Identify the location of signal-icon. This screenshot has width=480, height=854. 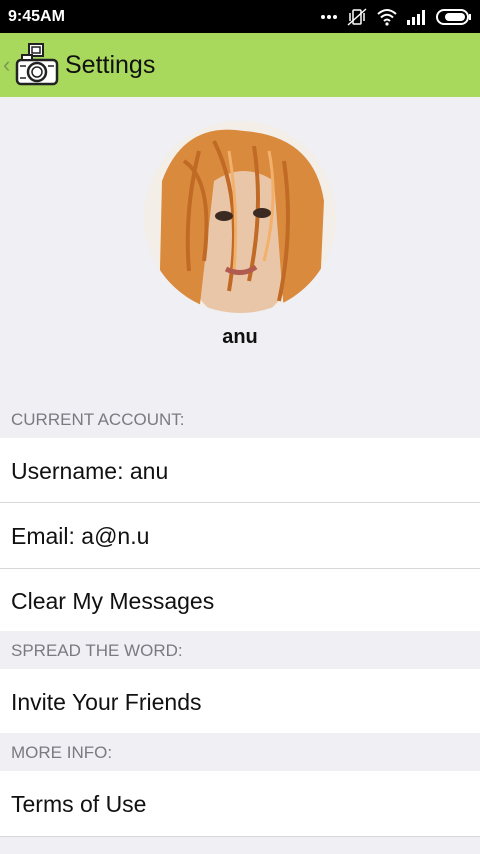
(416, 17).